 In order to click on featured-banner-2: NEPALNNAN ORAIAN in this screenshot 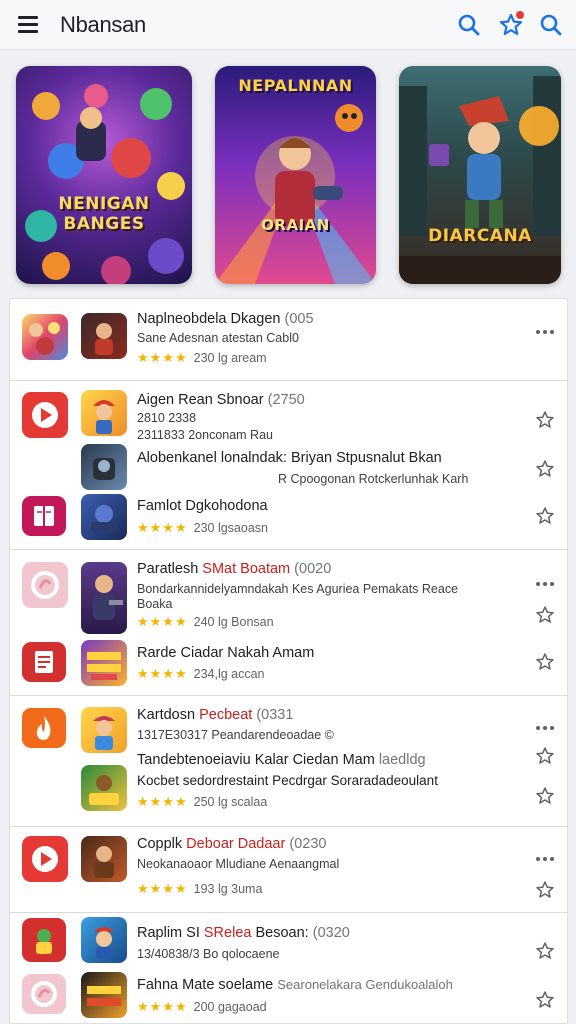, I will do `click(295, 175)`.